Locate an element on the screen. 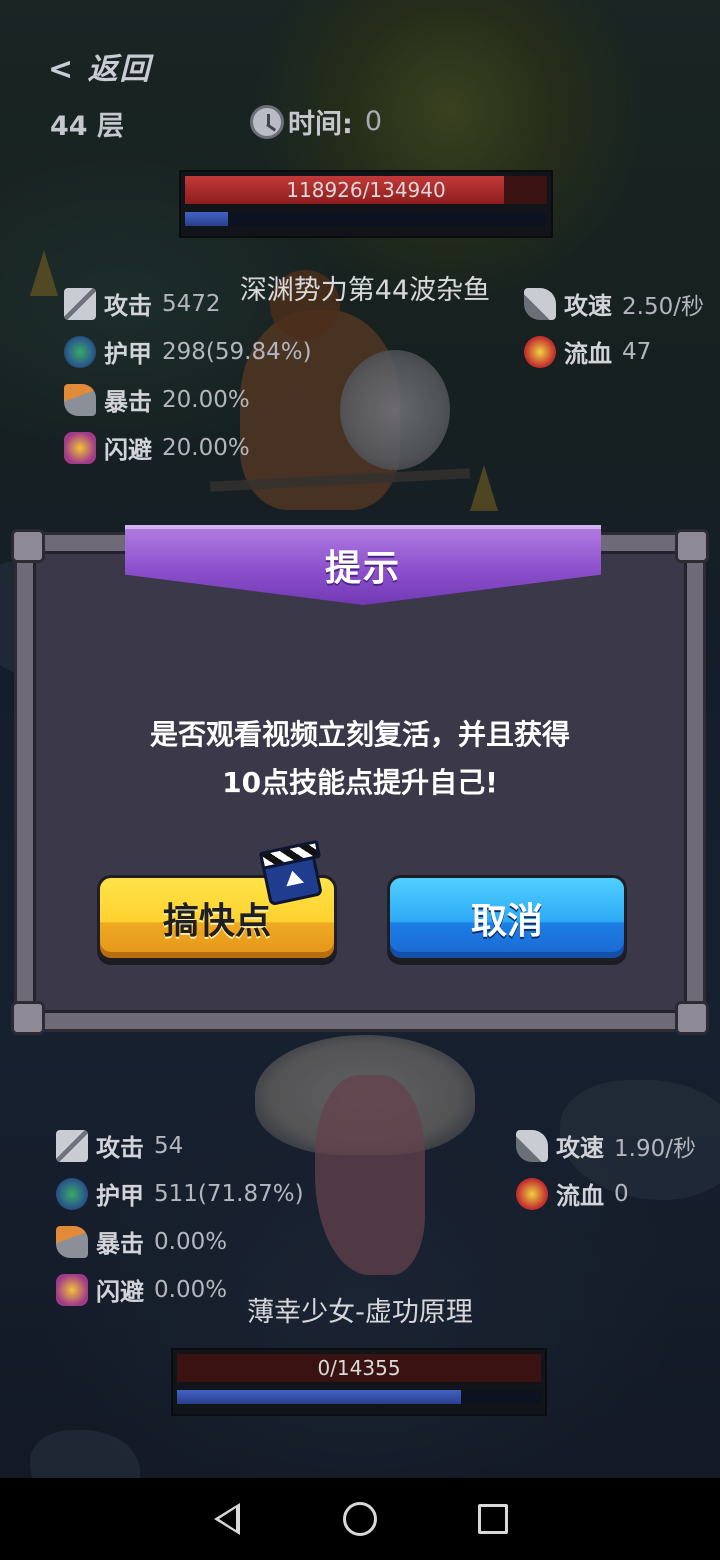 Image resolution: width=720 pixels, height=1560 pixels. dialog-message-line: 是否观看视频立刻复活，并且获得 is located at coordinates (359, 734).